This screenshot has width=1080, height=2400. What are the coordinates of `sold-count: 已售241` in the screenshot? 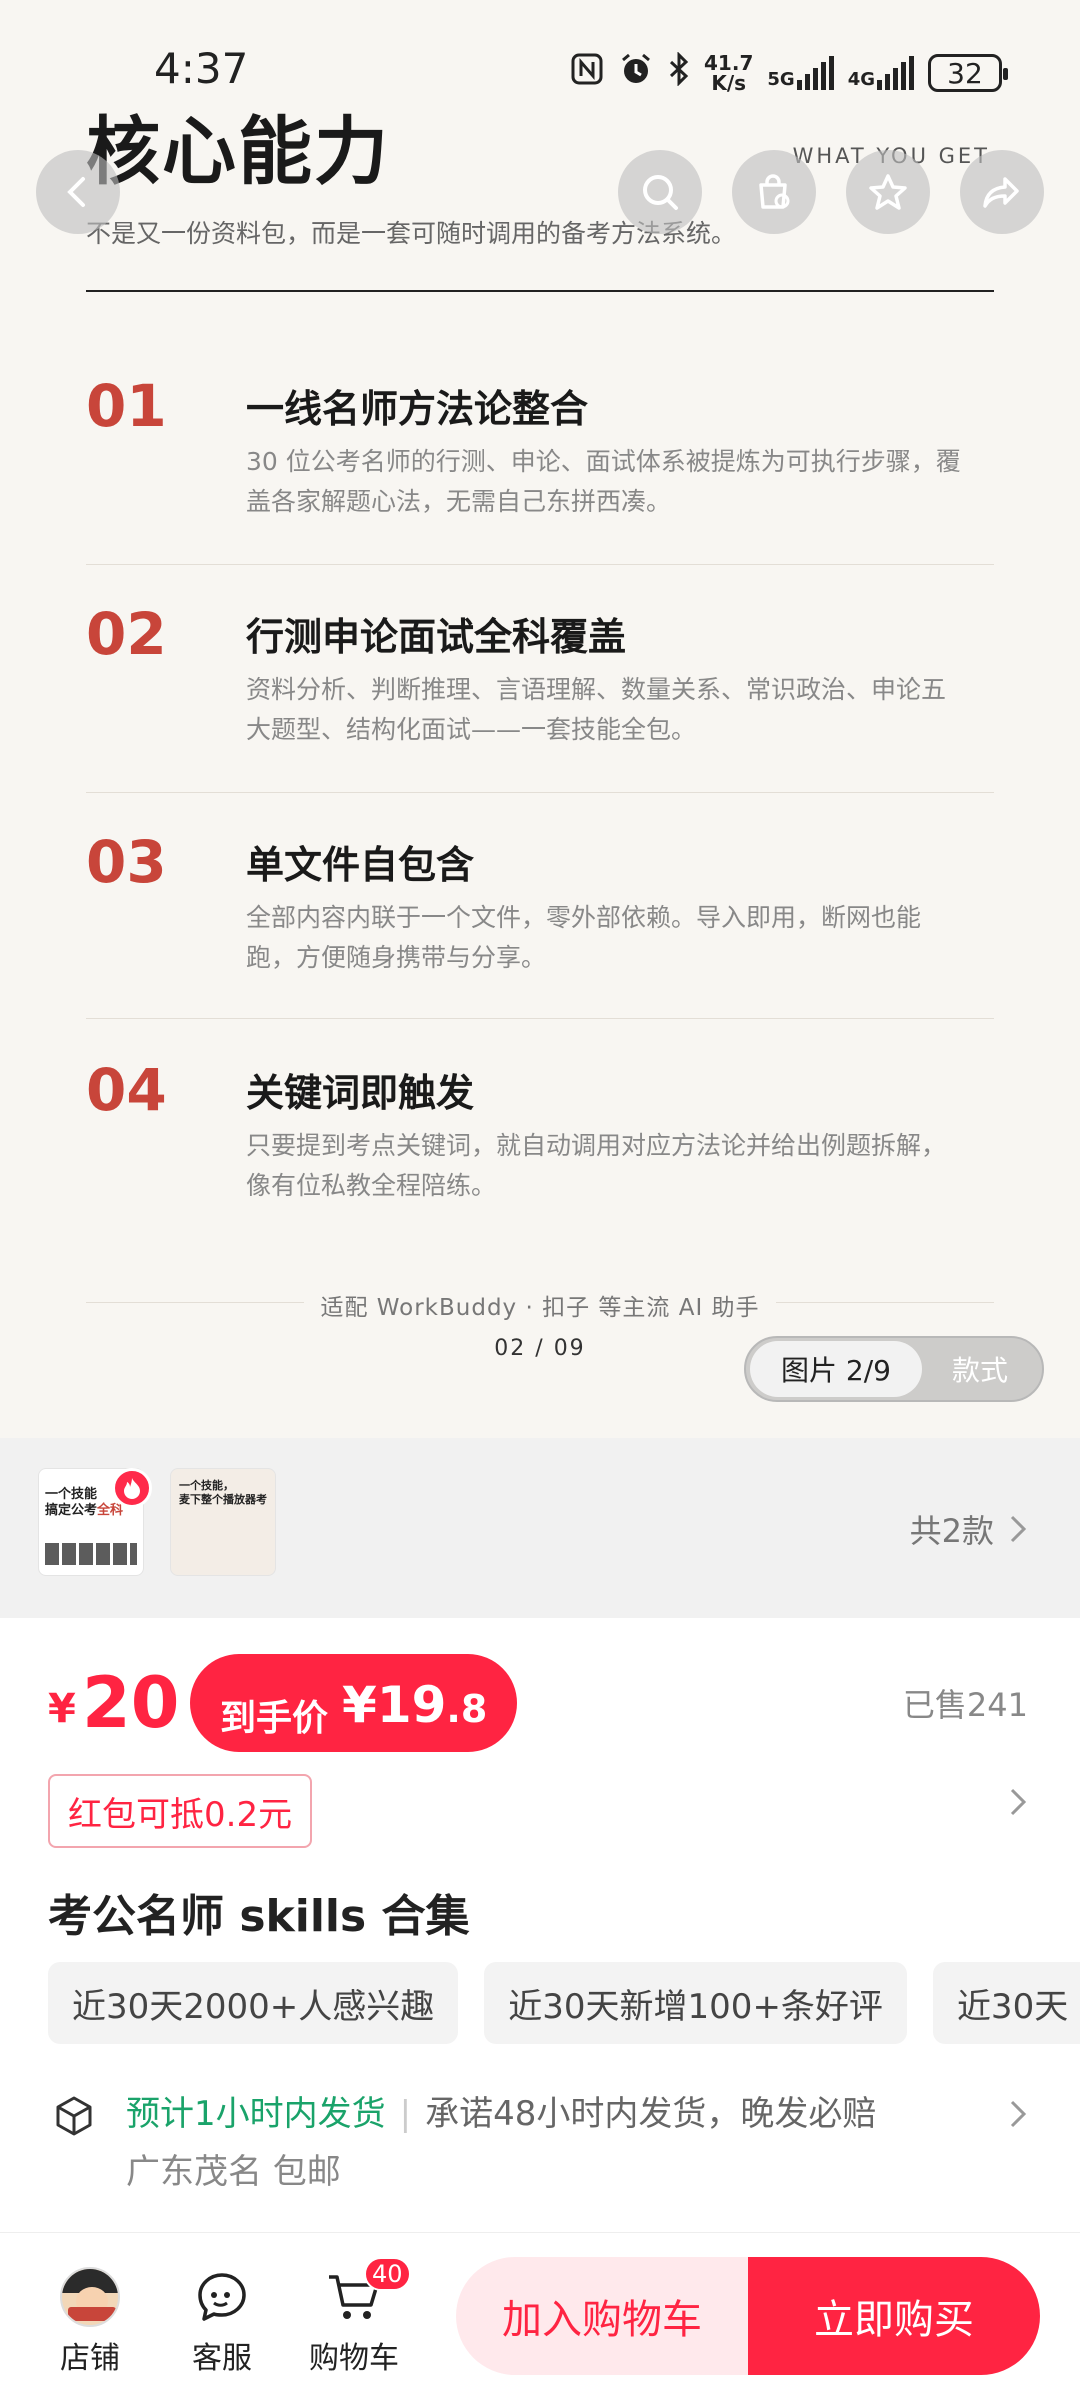 It's located at (965, 1705).